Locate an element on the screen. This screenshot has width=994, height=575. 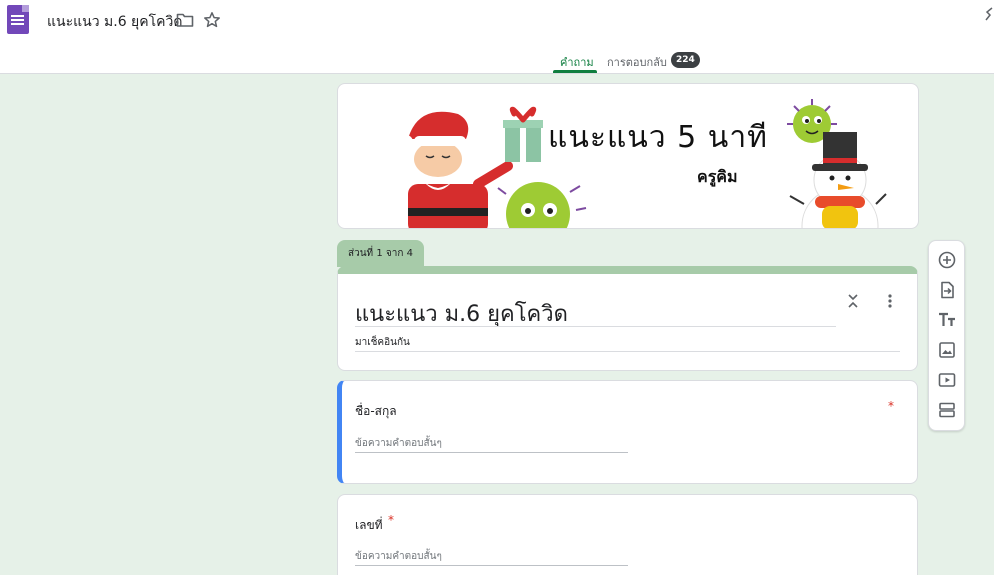
question-label: เลขที่ is located at coordinates (369, 525).